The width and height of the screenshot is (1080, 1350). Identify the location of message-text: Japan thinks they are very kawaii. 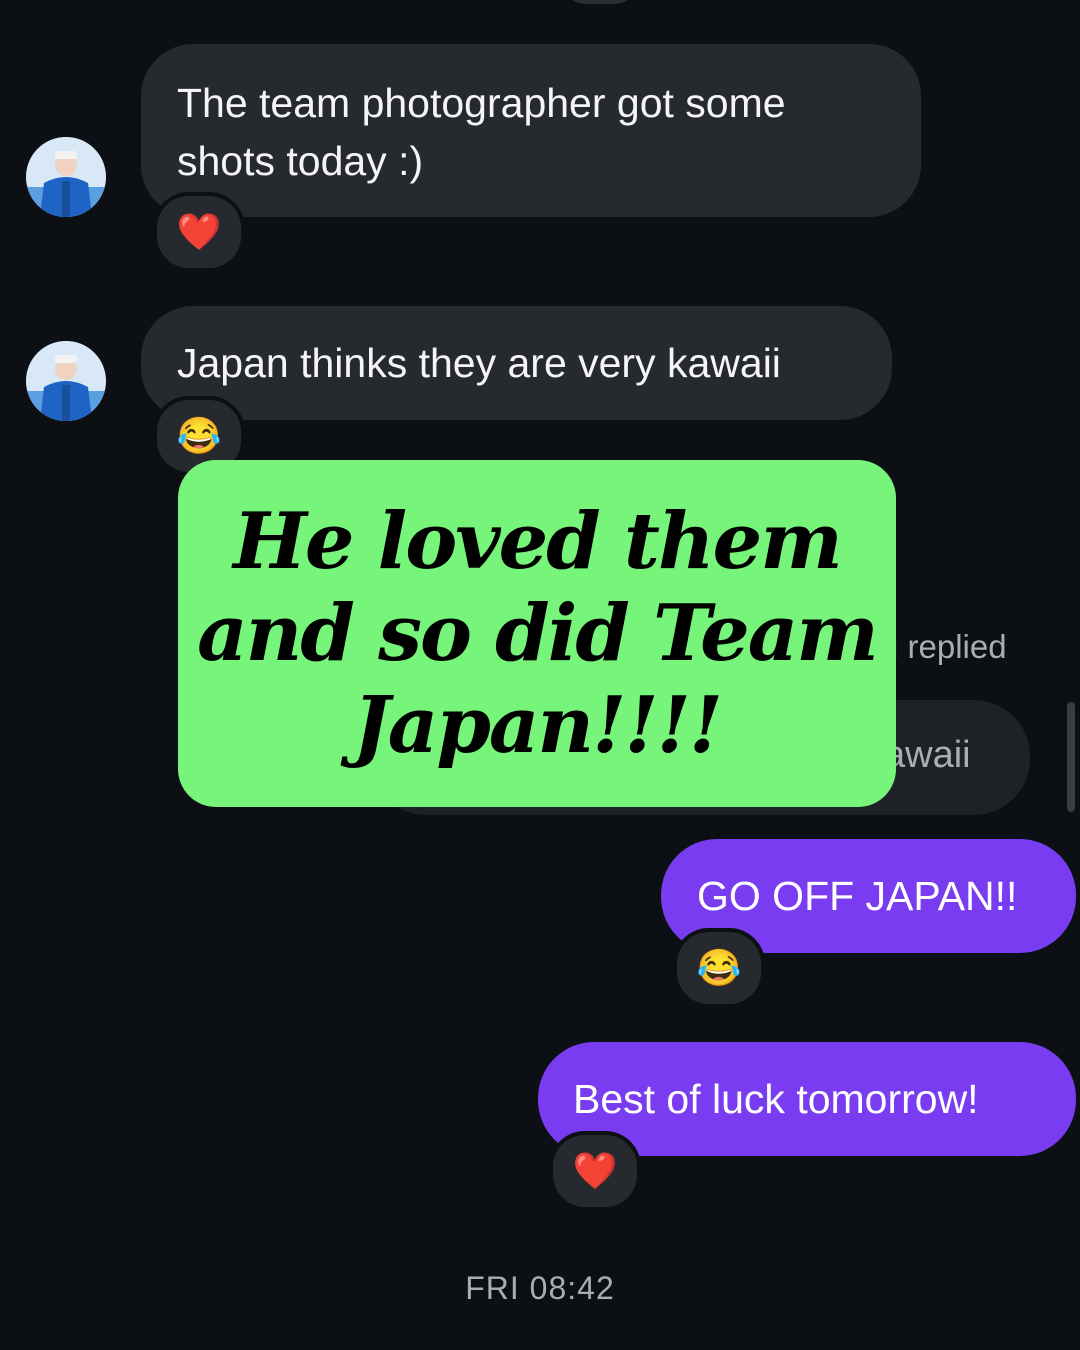
(479, 363).